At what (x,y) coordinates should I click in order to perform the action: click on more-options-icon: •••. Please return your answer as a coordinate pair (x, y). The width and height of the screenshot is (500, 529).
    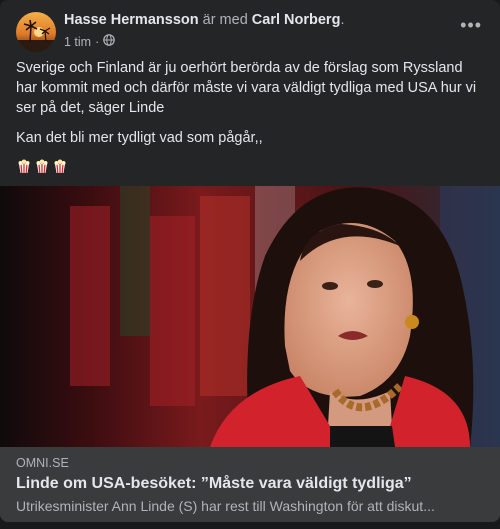
    Looking at the image, I should click on (471, 25).